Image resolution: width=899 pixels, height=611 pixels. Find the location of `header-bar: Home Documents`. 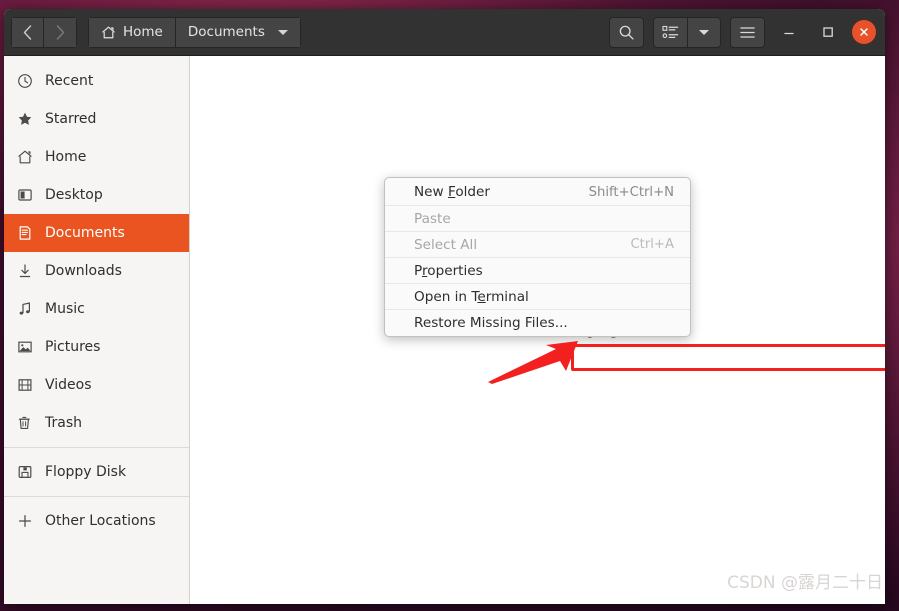

header-bar: Home Documents is located at coordinates (444, 32).